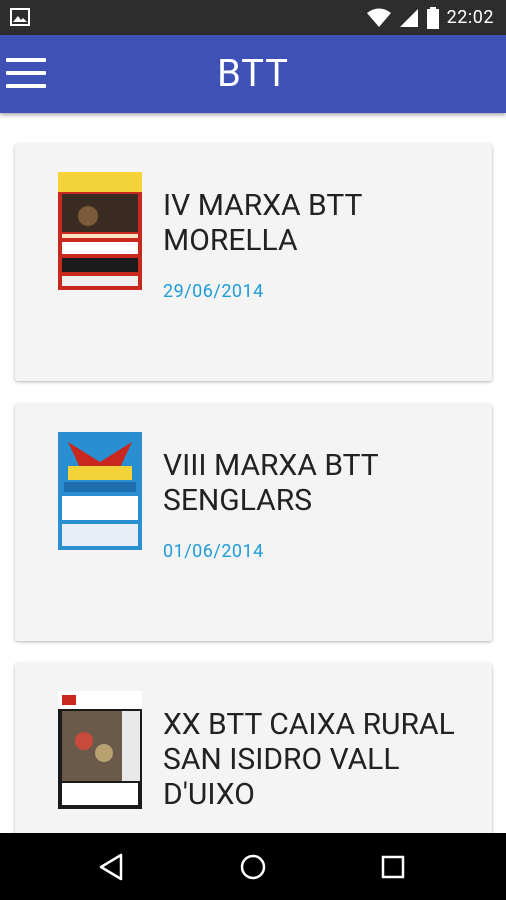 This screenshot has height=900, width=506. What do you see at coordinates (470, 17) in the screenshot?
I see `status-time: 22:02` at bounding box center [470, 17].